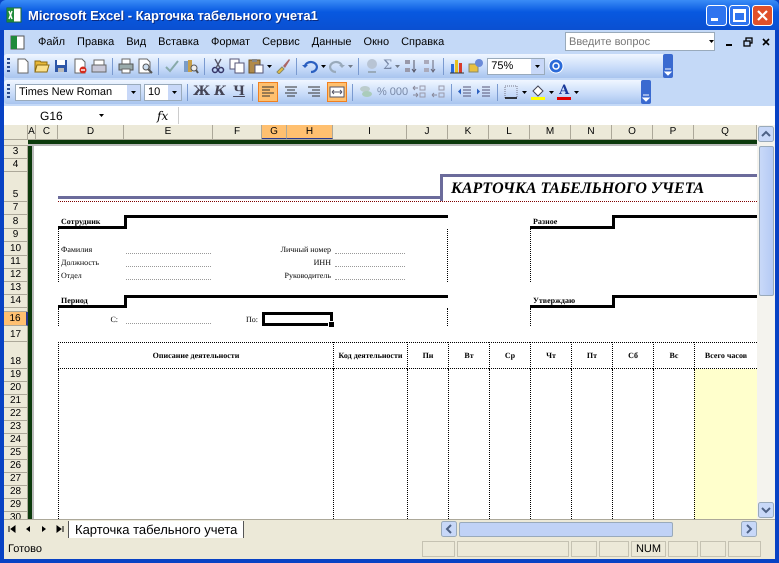  Describe the element at coordinates (136, 42) in the screenshot. I see `menu-item: Вид` at that location.